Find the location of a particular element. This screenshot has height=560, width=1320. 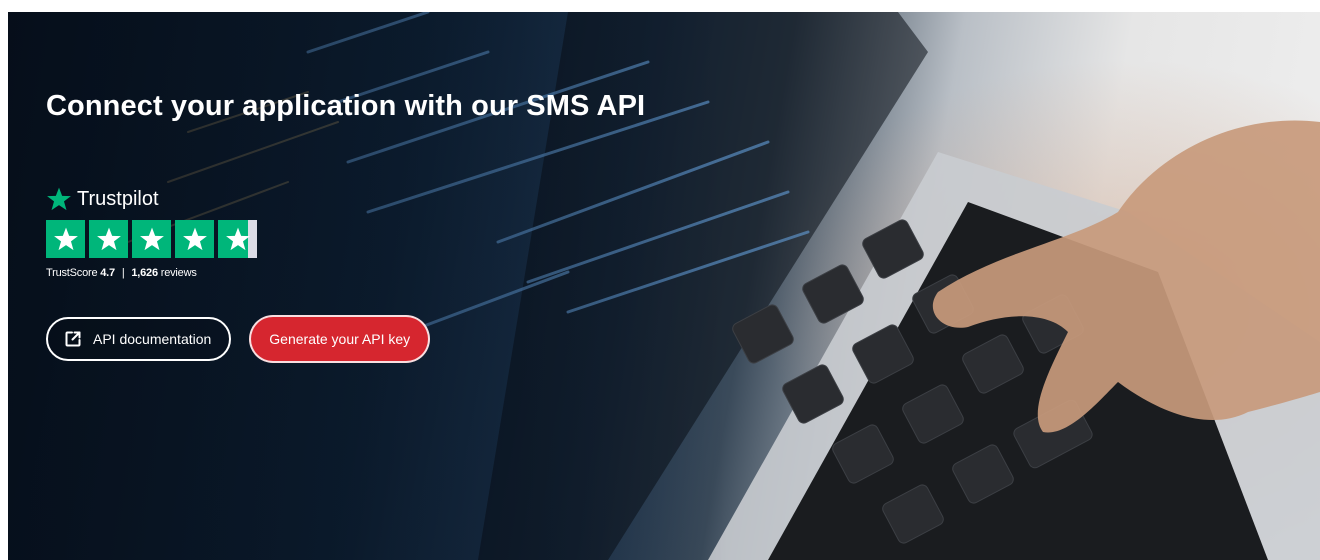

trustpilot-rating-stars is located at coordinates (366, 239).